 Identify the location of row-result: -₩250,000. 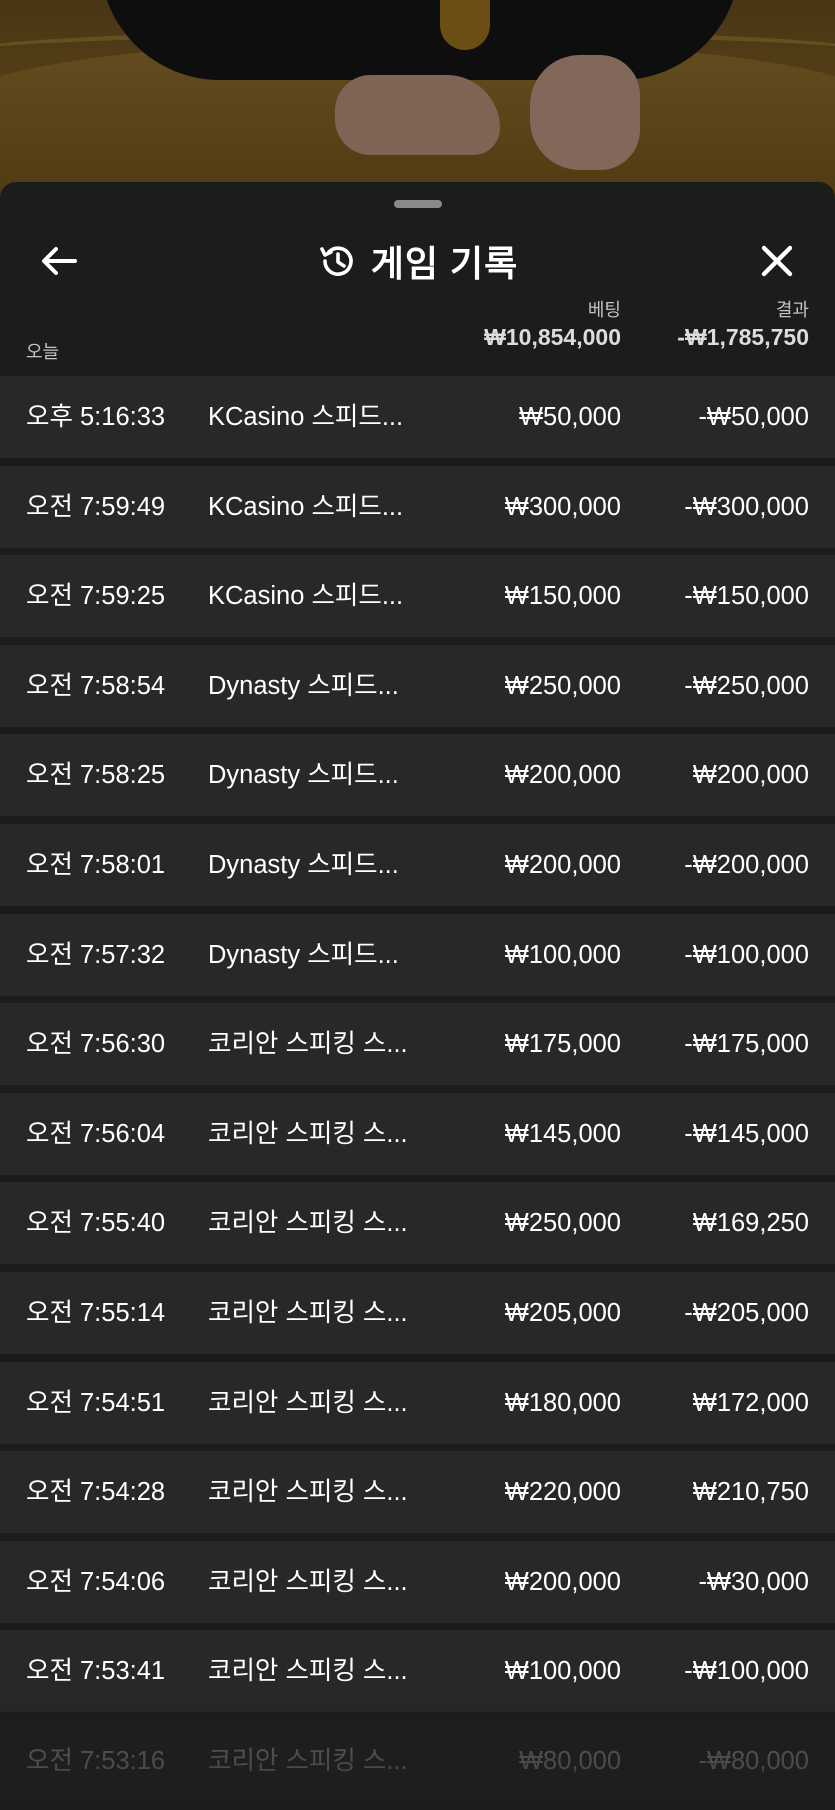
(746, 685).